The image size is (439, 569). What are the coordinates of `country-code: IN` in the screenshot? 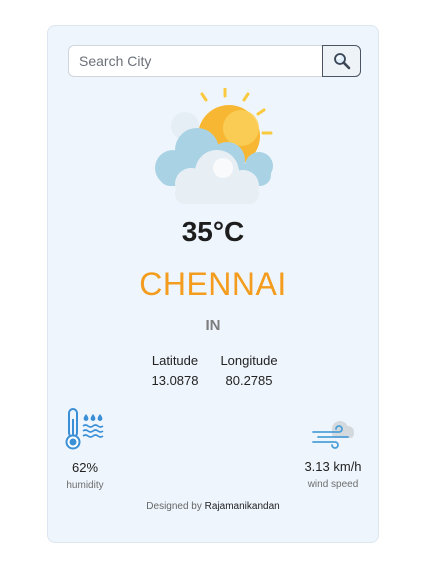 It's located at (213, 325).